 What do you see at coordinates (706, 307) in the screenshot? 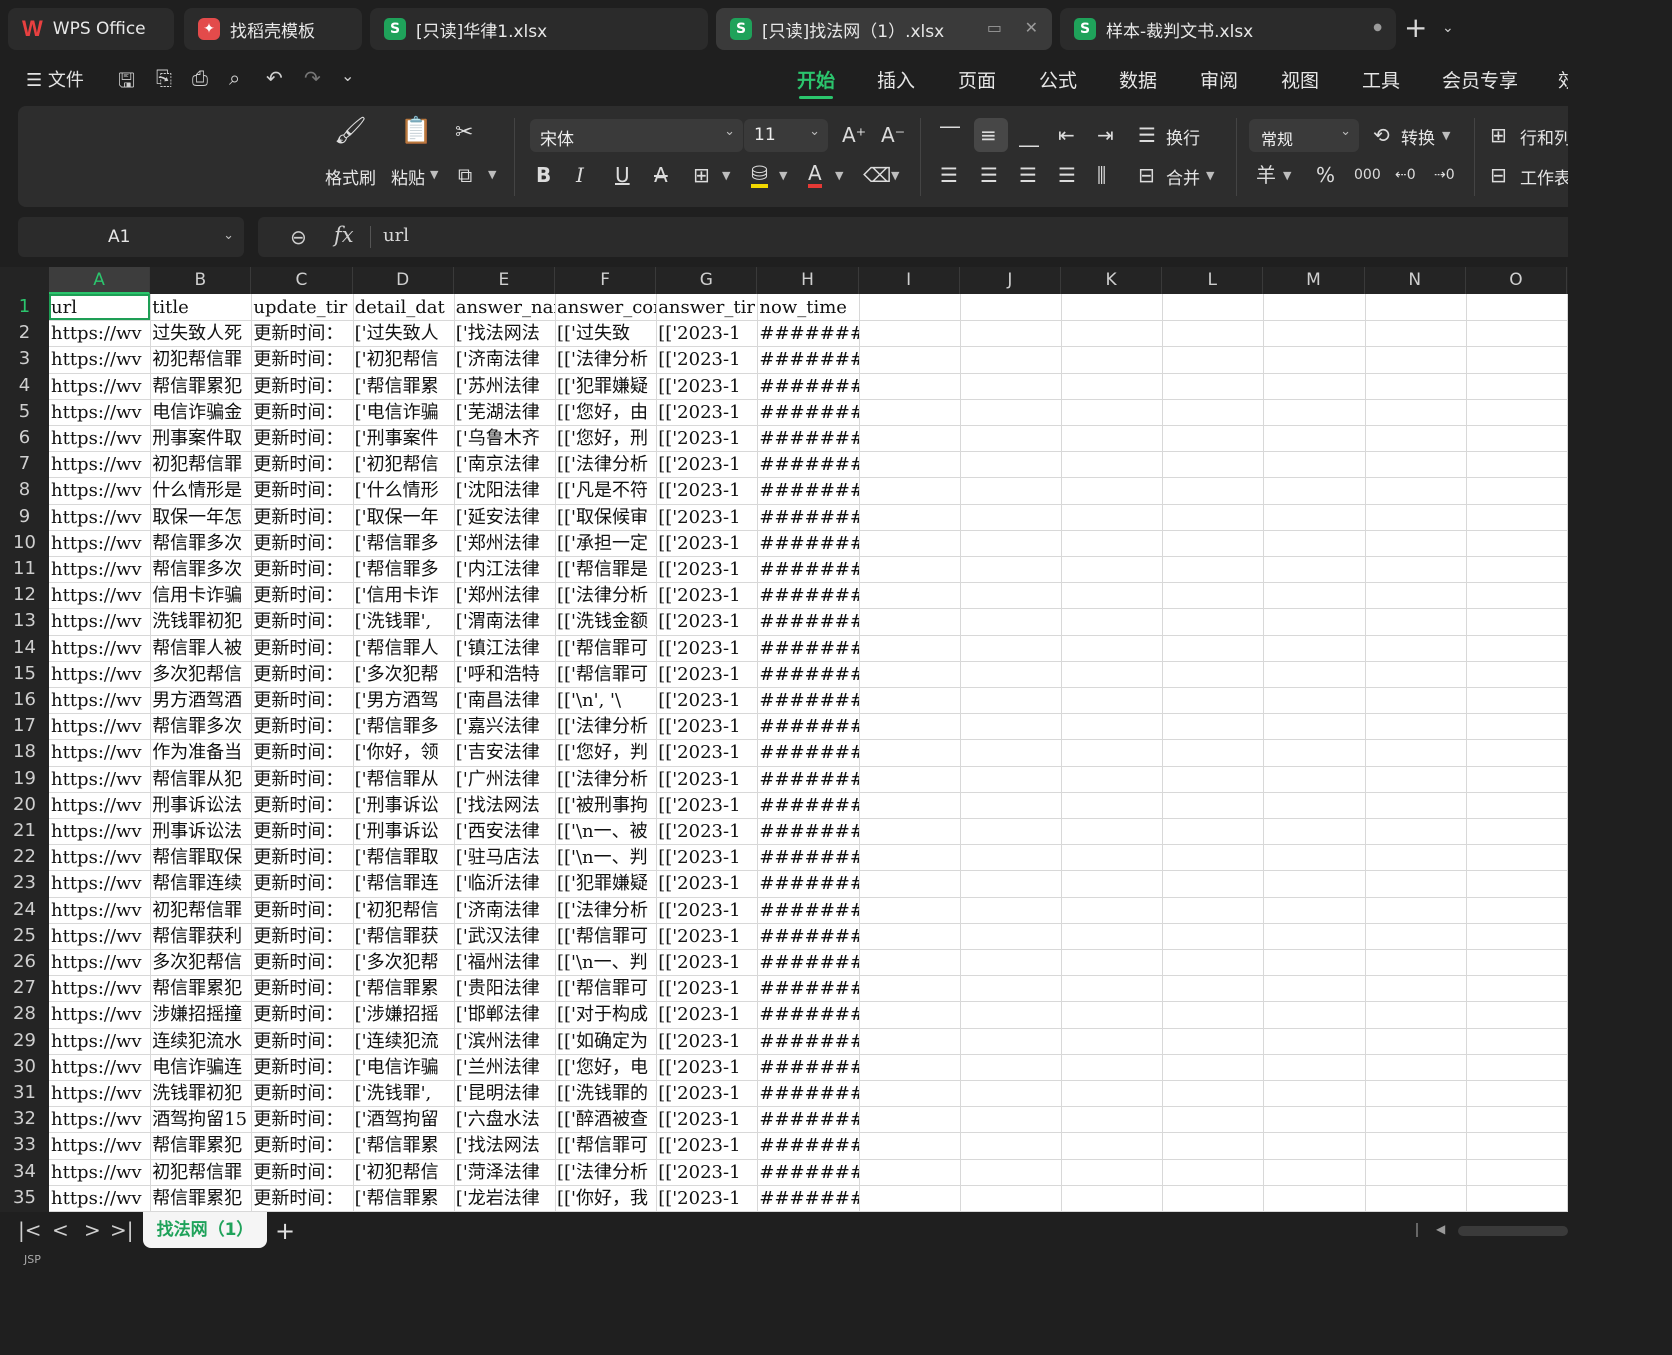
I see `header-cell: answer_tir` at bounding box center [706, 307].